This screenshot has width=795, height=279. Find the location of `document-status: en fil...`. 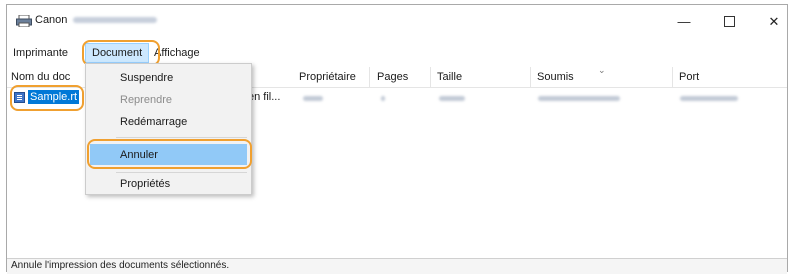

document-status: en fil... is located at coordinates (264, 97).